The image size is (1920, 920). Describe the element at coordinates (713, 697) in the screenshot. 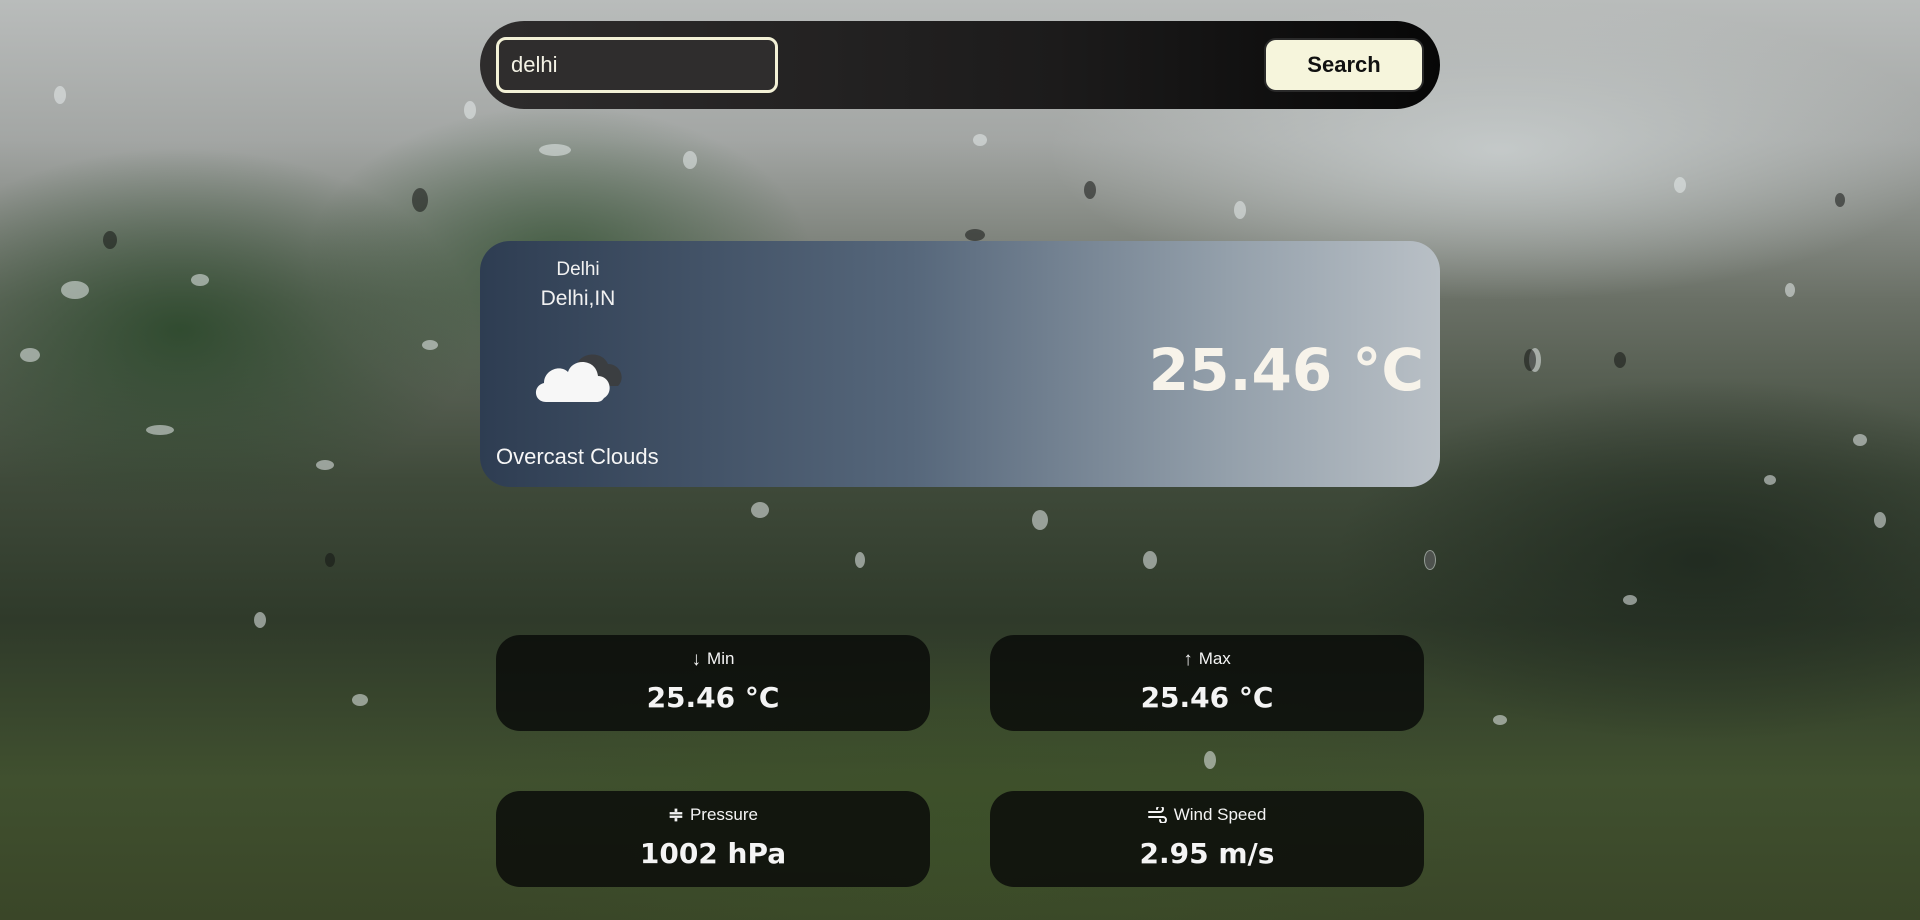

I see `min-temp-value: 25.46 °C` at that location.